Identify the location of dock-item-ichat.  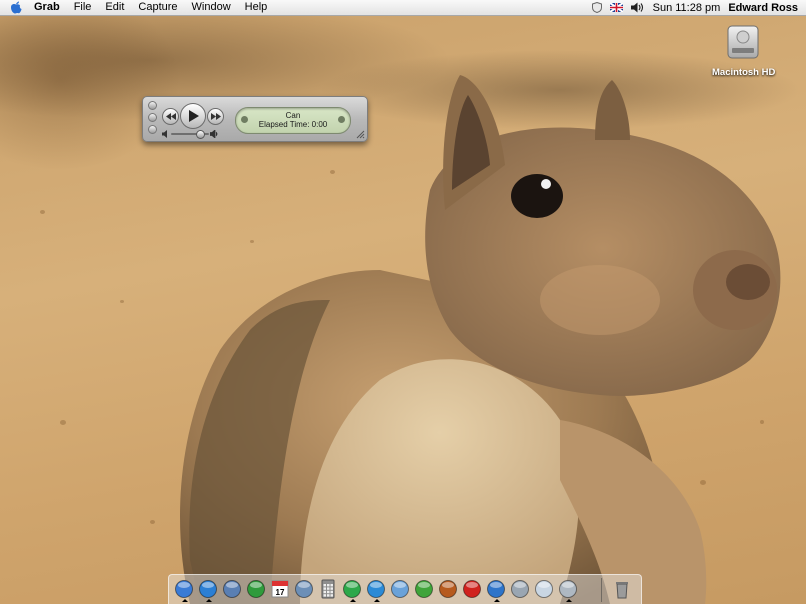
(256, 589).